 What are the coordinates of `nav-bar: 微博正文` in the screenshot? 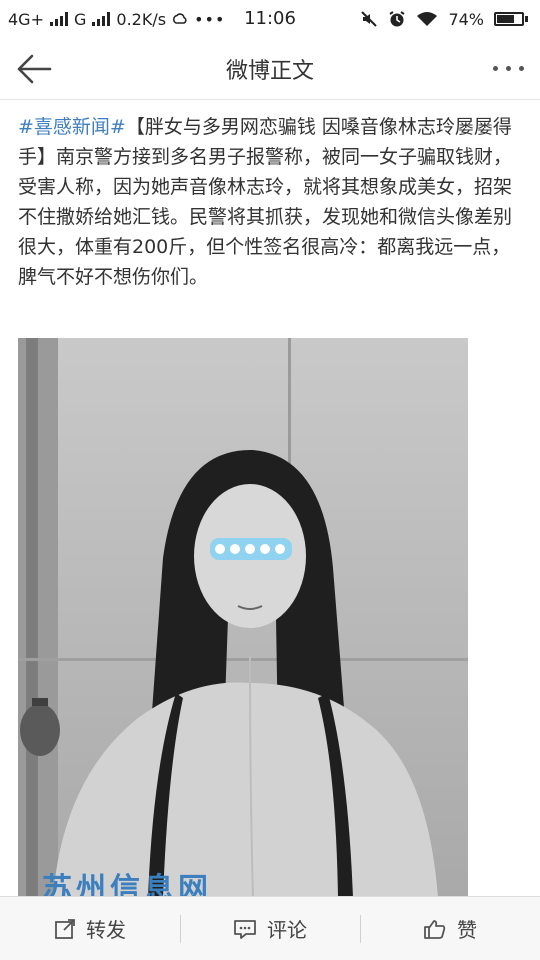 It's located at (270, 69).